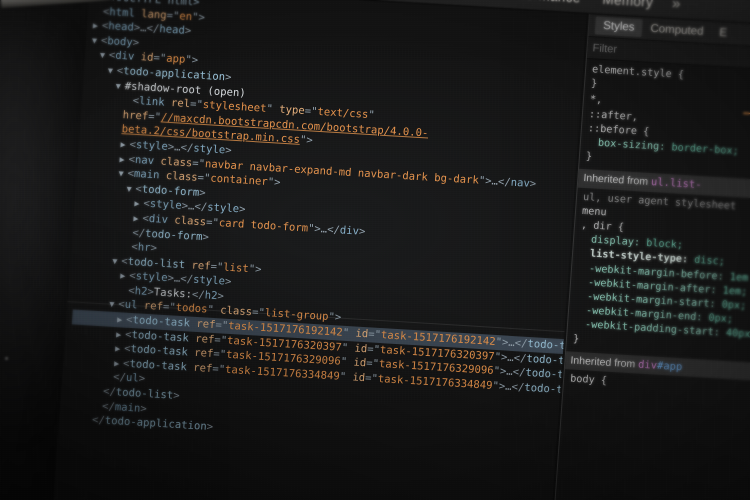 Image resolution: width=750 pixels, height=500 pixels. I want to click on dom-token-tag: hr, so click(144, 248).